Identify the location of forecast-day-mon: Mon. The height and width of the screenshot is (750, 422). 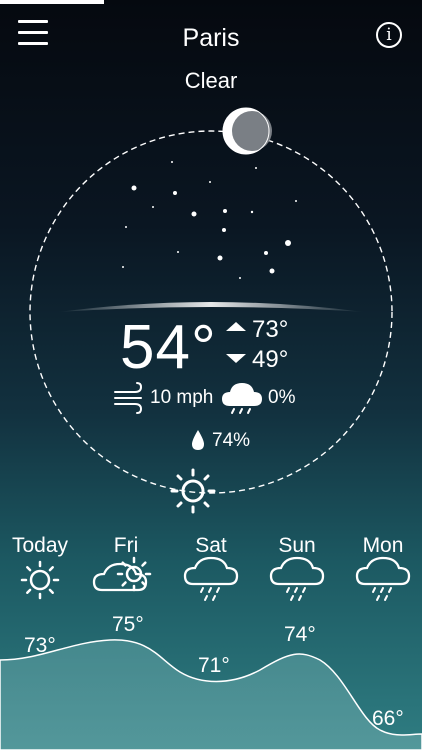
(382, 546).